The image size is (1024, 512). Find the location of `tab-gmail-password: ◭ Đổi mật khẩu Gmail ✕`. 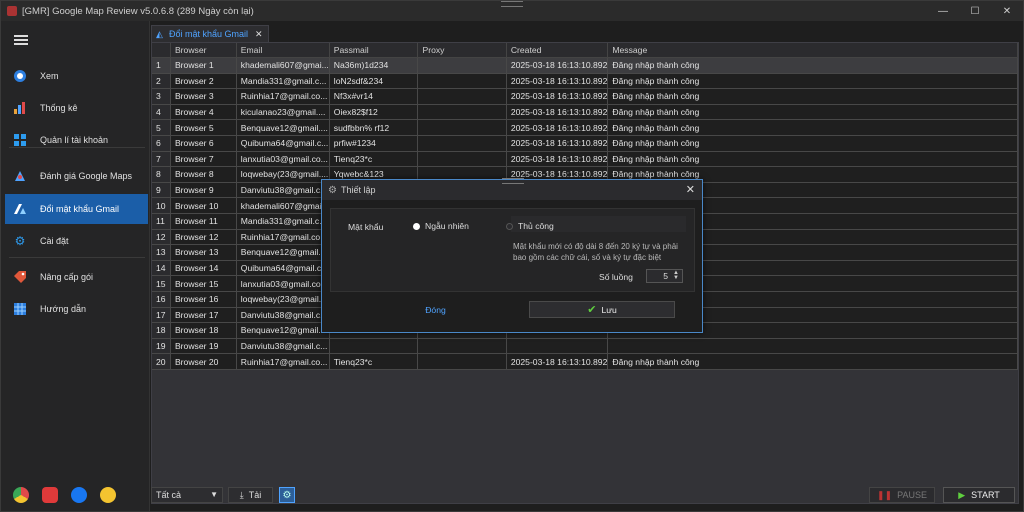

tab-gmail-password: ◭ Đổi mật khẩu Gmail ✕ is located at coordinates (210, 33).